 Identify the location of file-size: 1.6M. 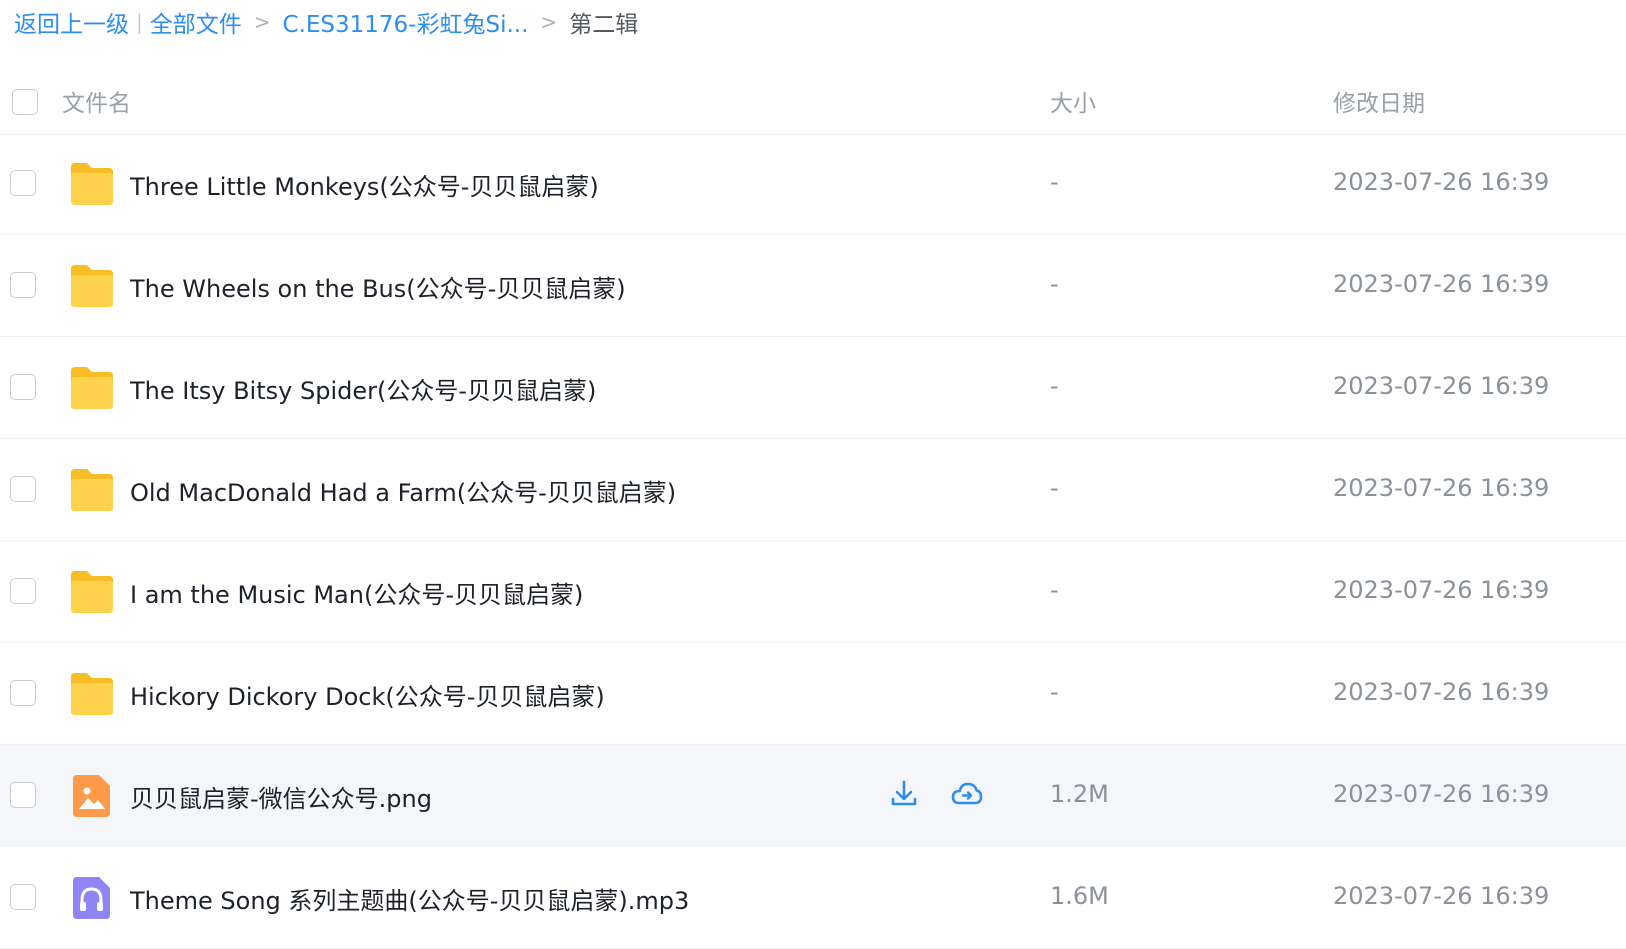
(1079, 896).